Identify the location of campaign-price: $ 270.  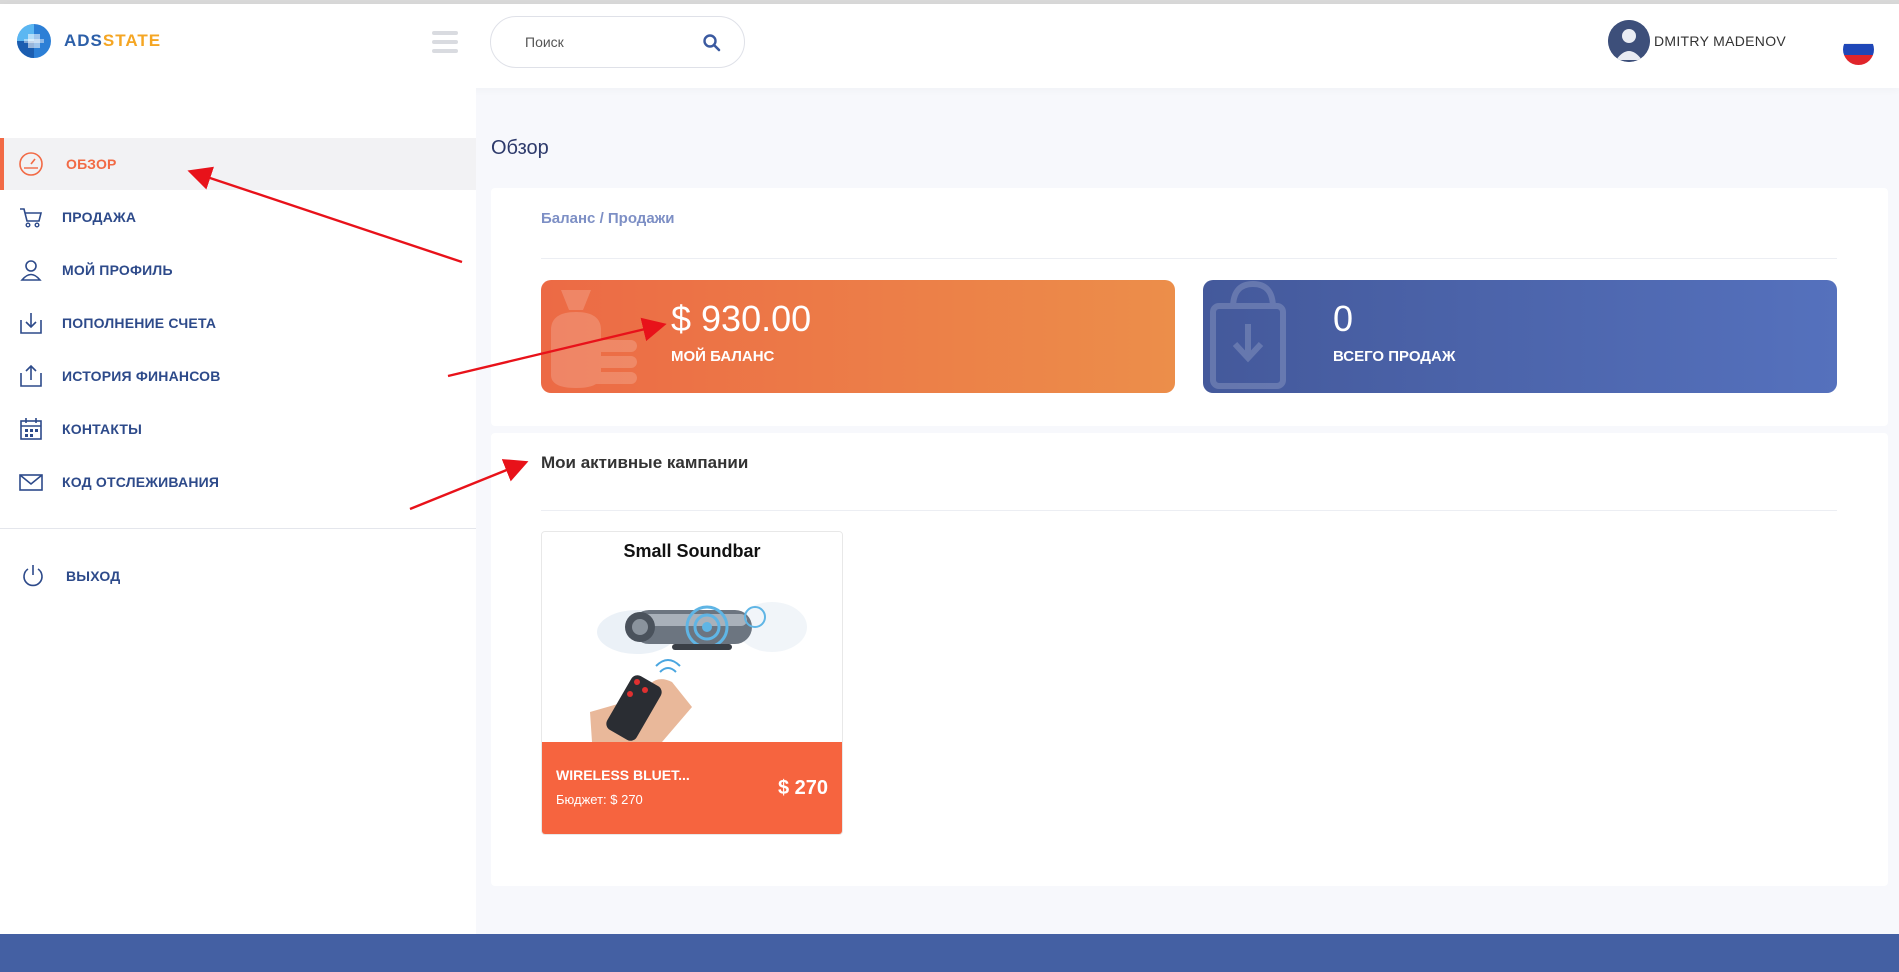
(802, 788).